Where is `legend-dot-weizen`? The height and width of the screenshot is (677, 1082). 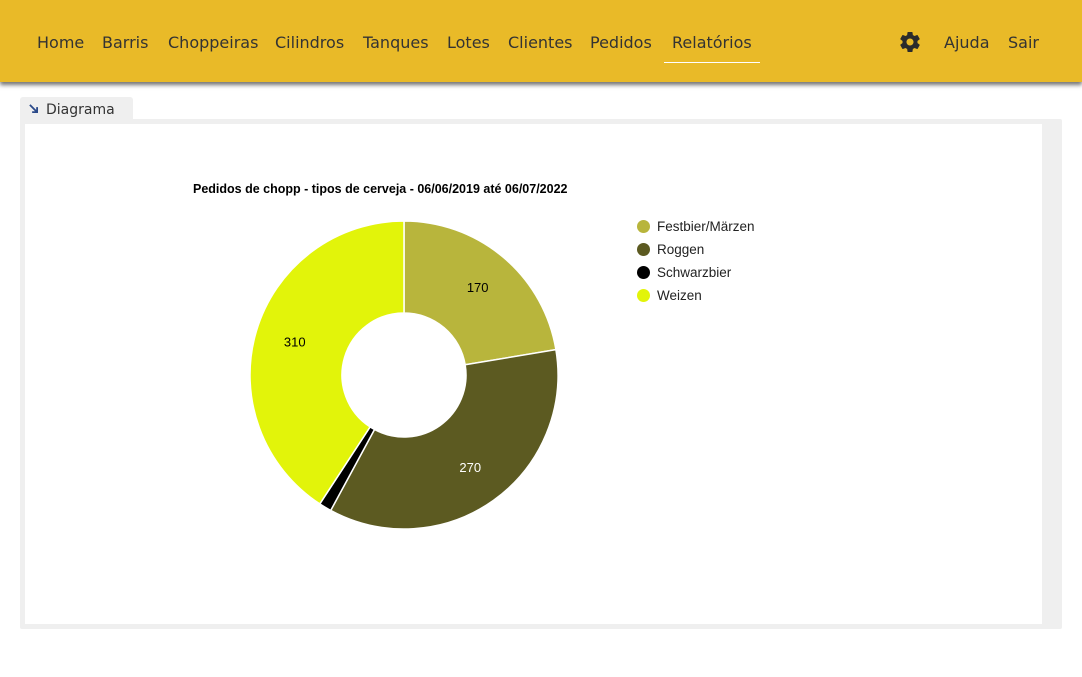
legend-dot-weizen is located at coordinates (643, 295).